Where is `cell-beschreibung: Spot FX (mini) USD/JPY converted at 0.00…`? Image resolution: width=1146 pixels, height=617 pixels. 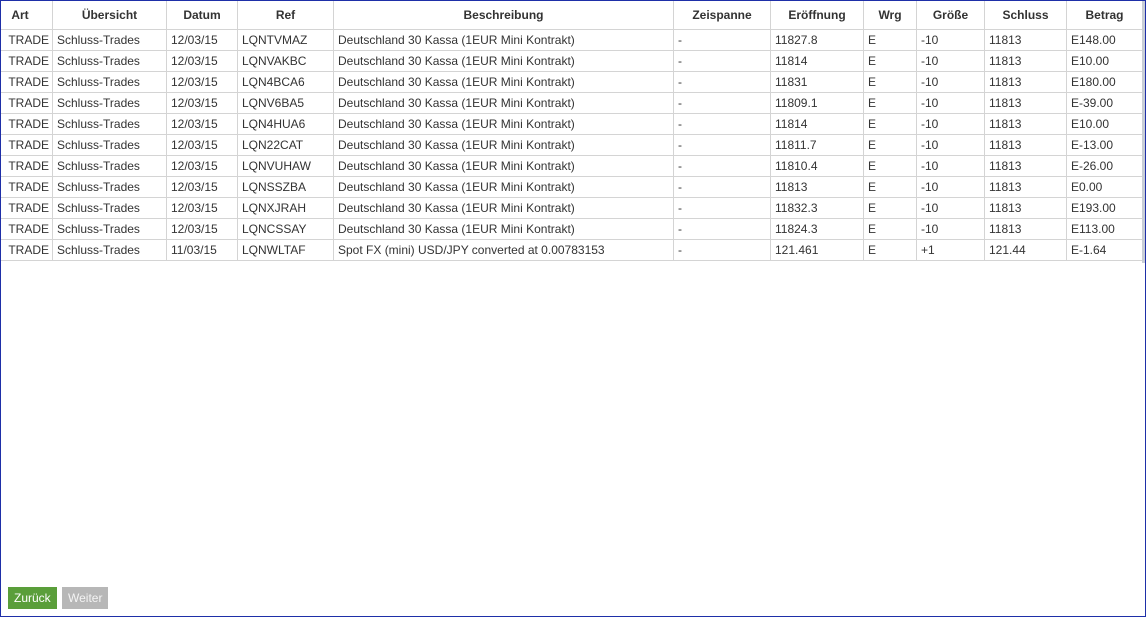 cell-beschreibung: Spot FX (mini) USD/JPY converted at 0.00… is located at coordinates (503, 250).